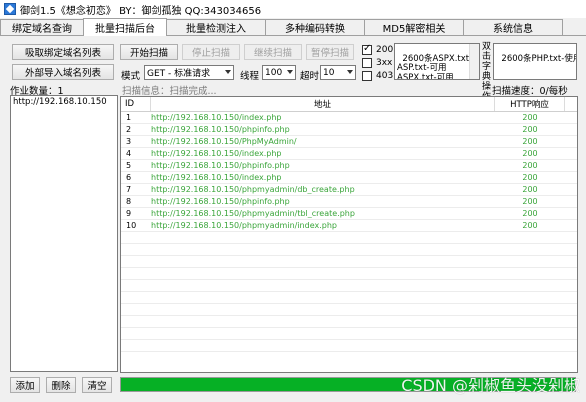 Image resolution: width=586 pixels, height=402 pixels. I want to click on tab-bar: 绑定域名查询 批量扫描后台 批量检测注入 多种编码转换 MD5解密相关 系统信息, so click(293, 27).